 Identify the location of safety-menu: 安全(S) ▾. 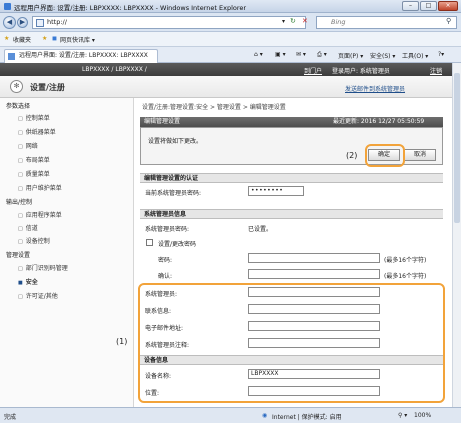
(382, 55).